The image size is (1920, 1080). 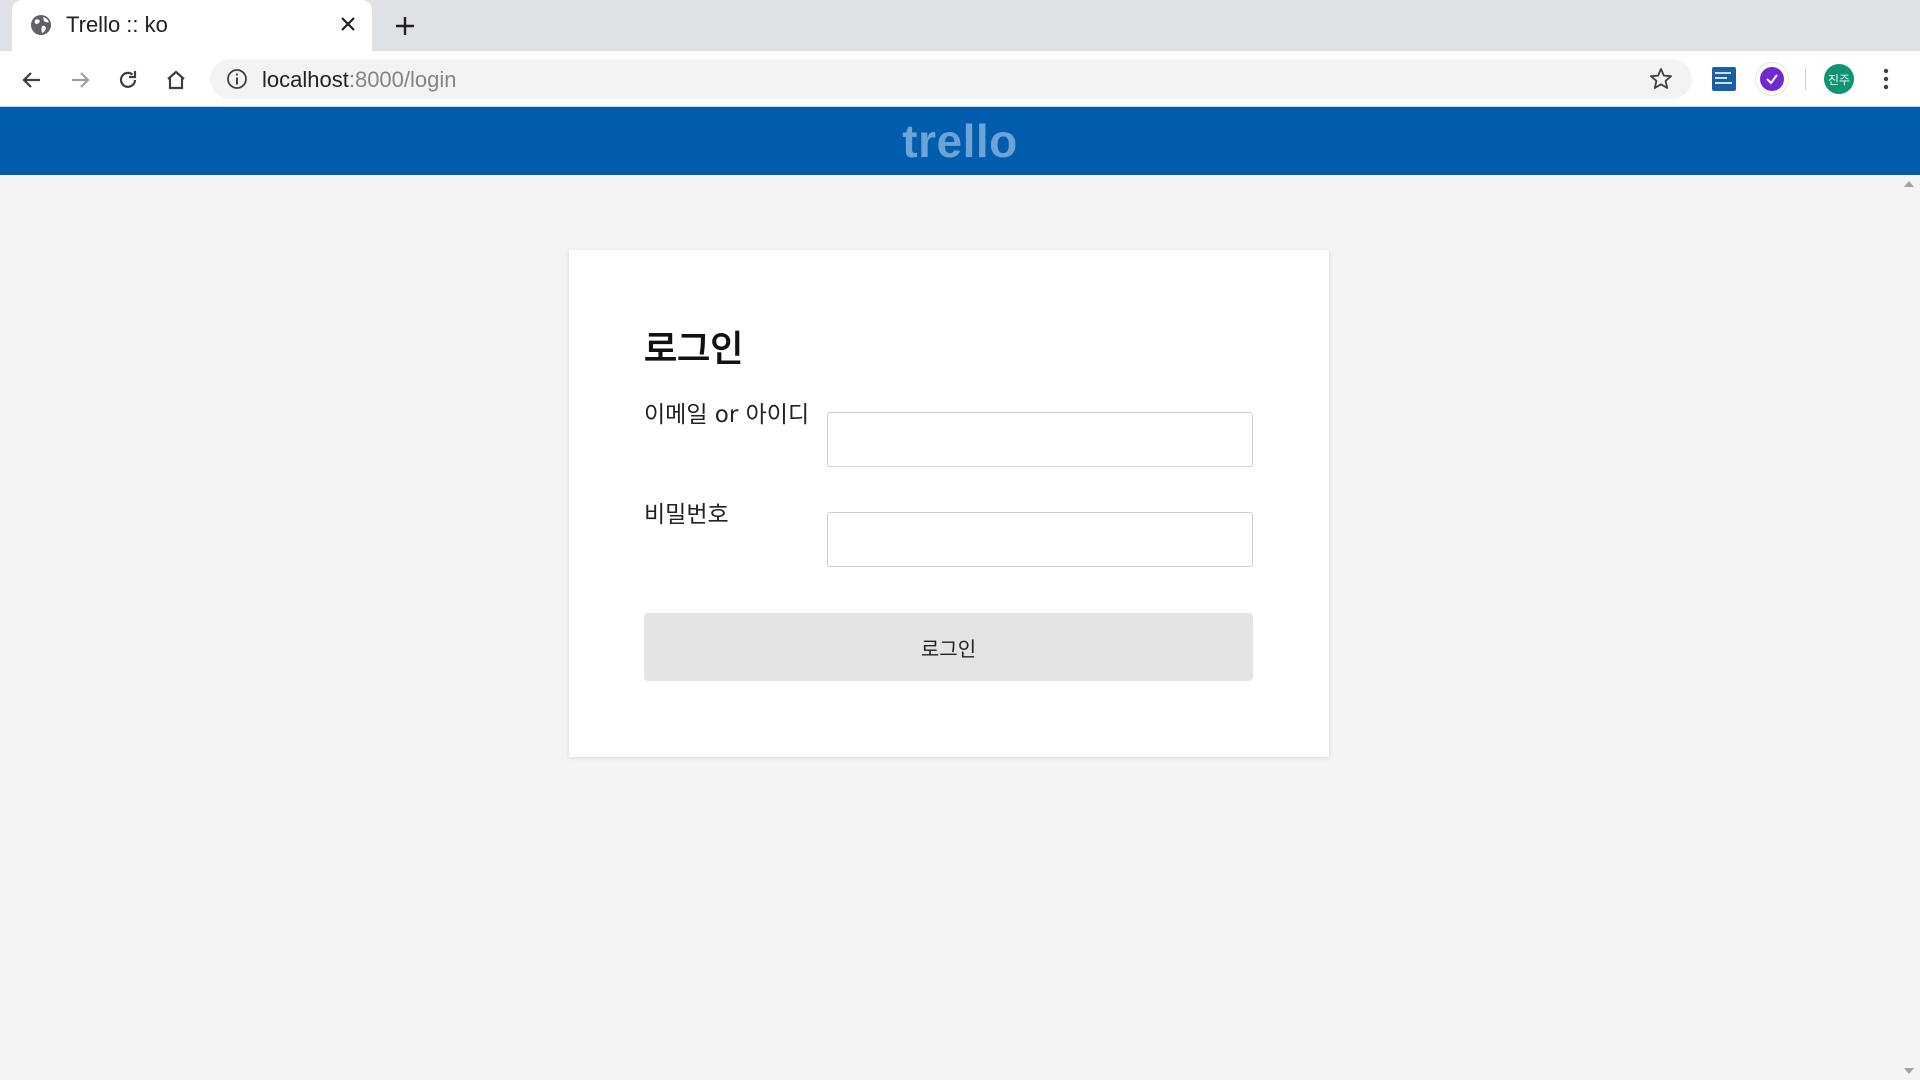 What do you see at coordinates (305, 79) in the screenshot?
I see `url-host: localhost` at bounding box center [305, 79].